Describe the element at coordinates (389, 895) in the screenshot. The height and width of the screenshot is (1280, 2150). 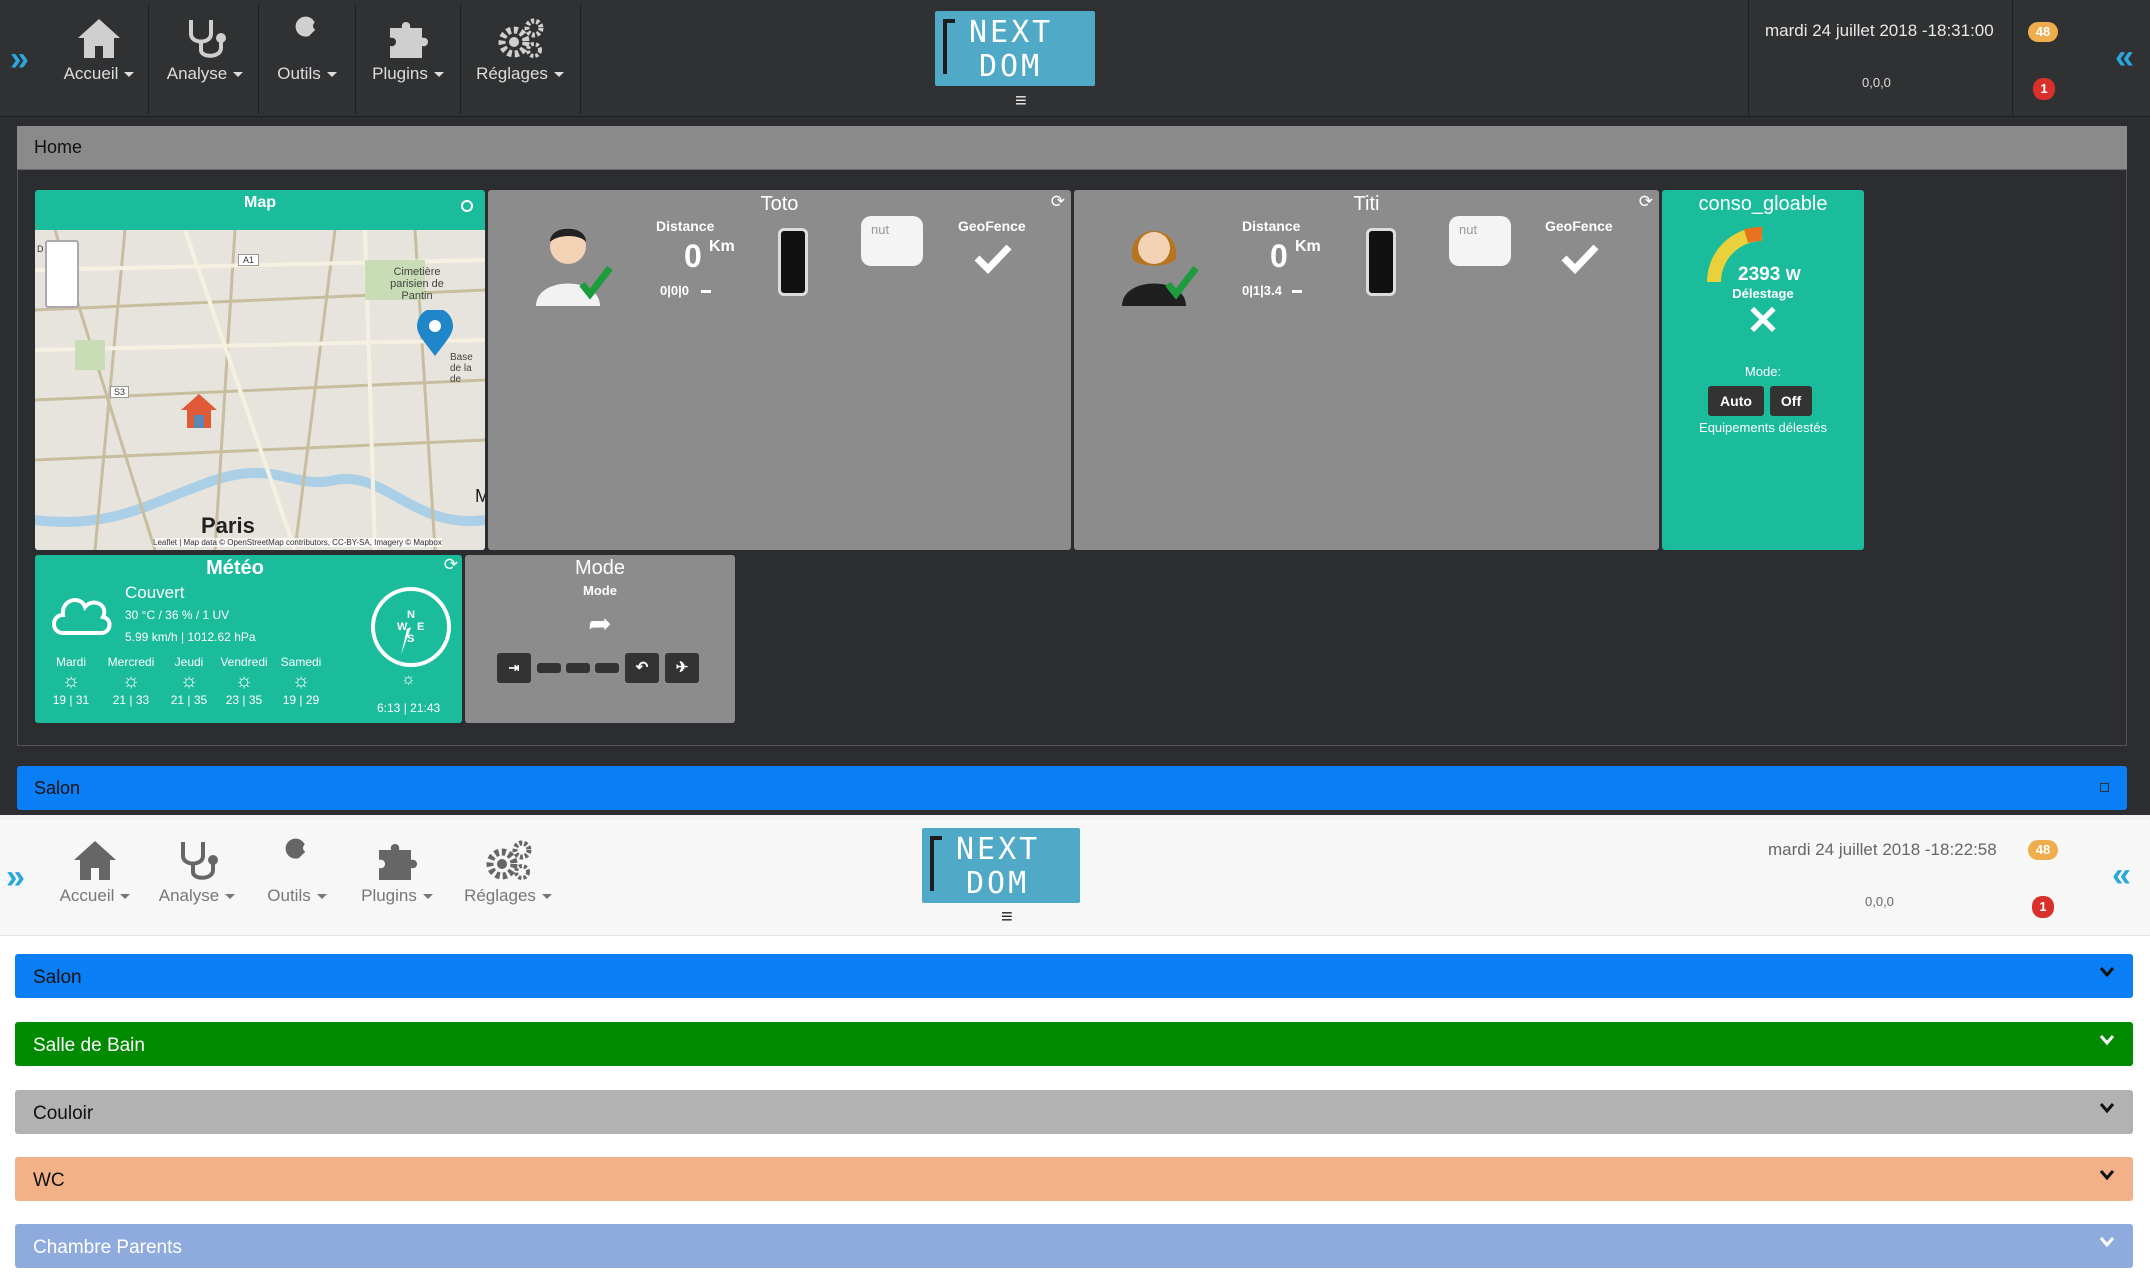
I see `nav-plugins-label: Plugins` at that location.